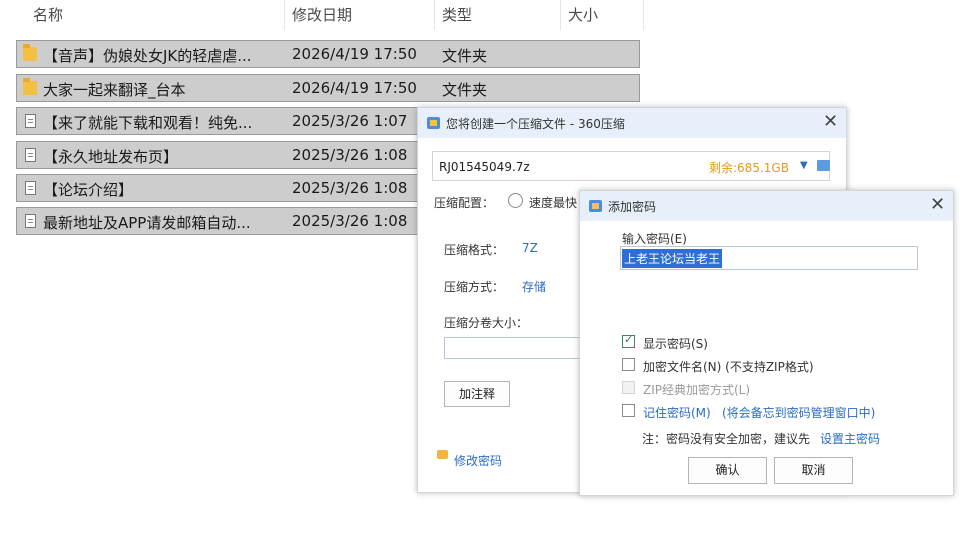 The height and width of the screenshot is (541, 960). I want to click on file-name: 【永久地址发布页】, so click(111, 157).